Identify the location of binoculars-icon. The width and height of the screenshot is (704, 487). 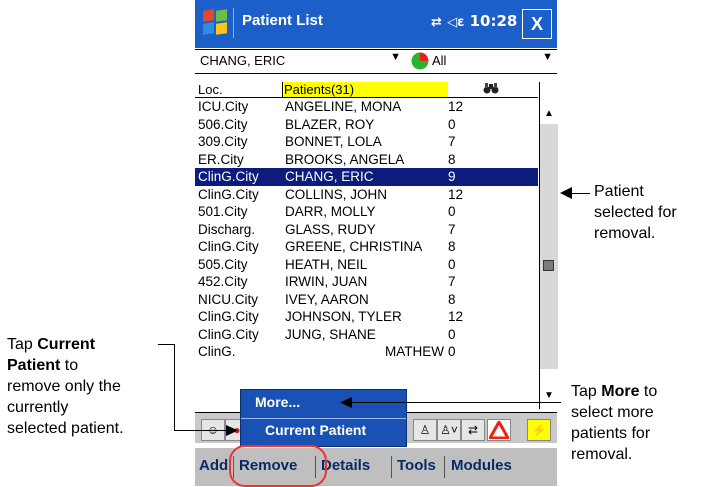
(491, 88).